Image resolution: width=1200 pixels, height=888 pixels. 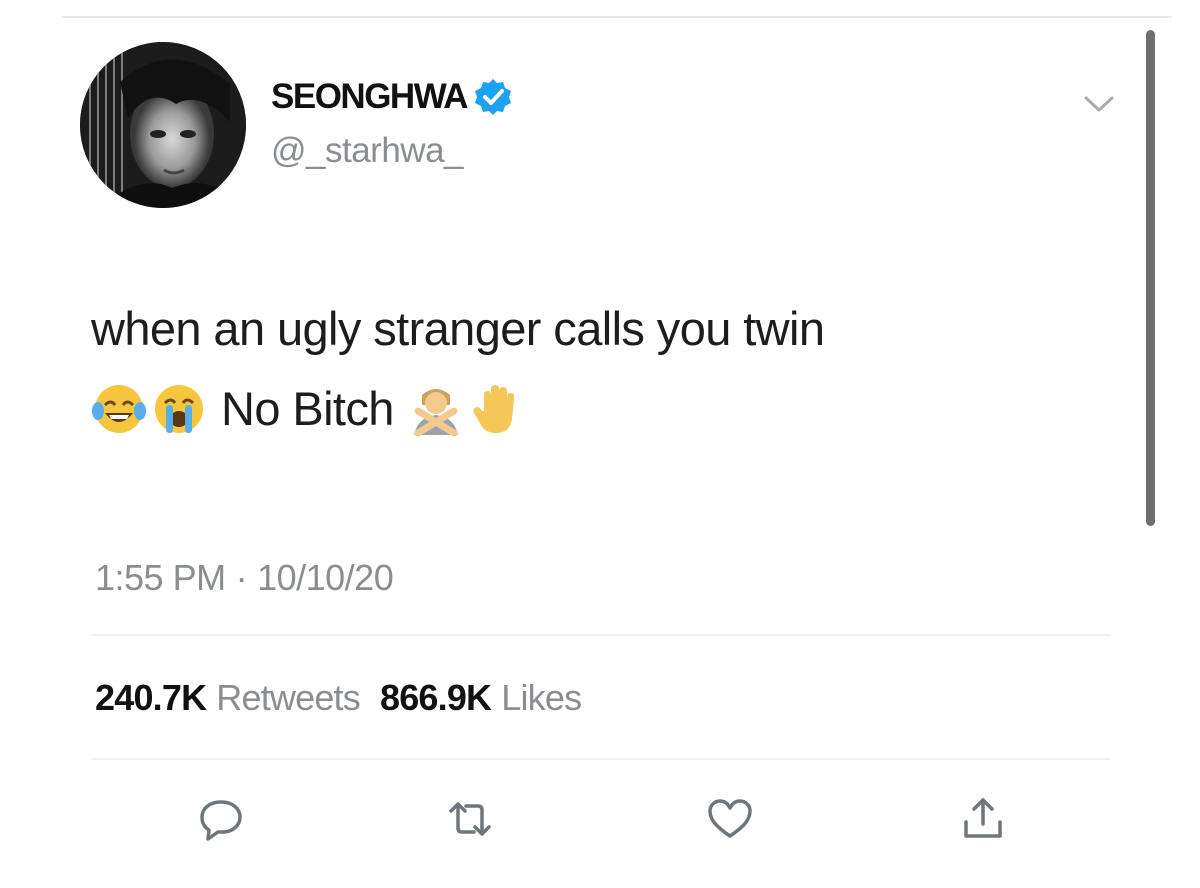 I want to click on scrollbar, so click(x=1150, y=278).